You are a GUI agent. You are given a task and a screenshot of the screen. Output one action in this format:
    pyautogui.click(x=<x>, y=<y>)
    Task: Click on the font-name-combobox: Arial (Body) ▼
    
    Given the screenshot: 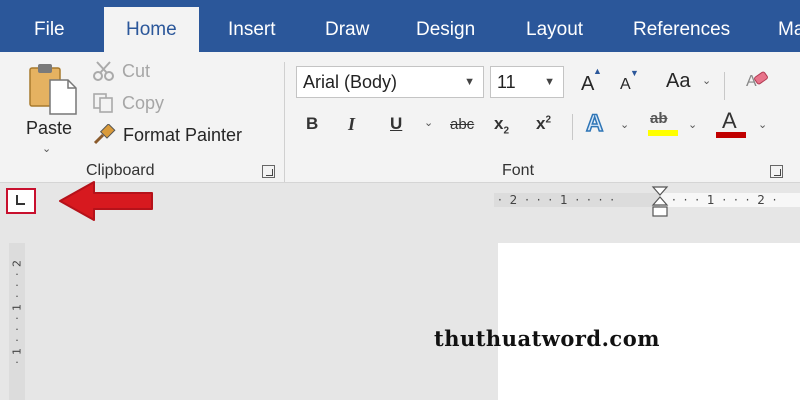 What is the action you would take?
    pyautogui.click(x=390, y=82)
    